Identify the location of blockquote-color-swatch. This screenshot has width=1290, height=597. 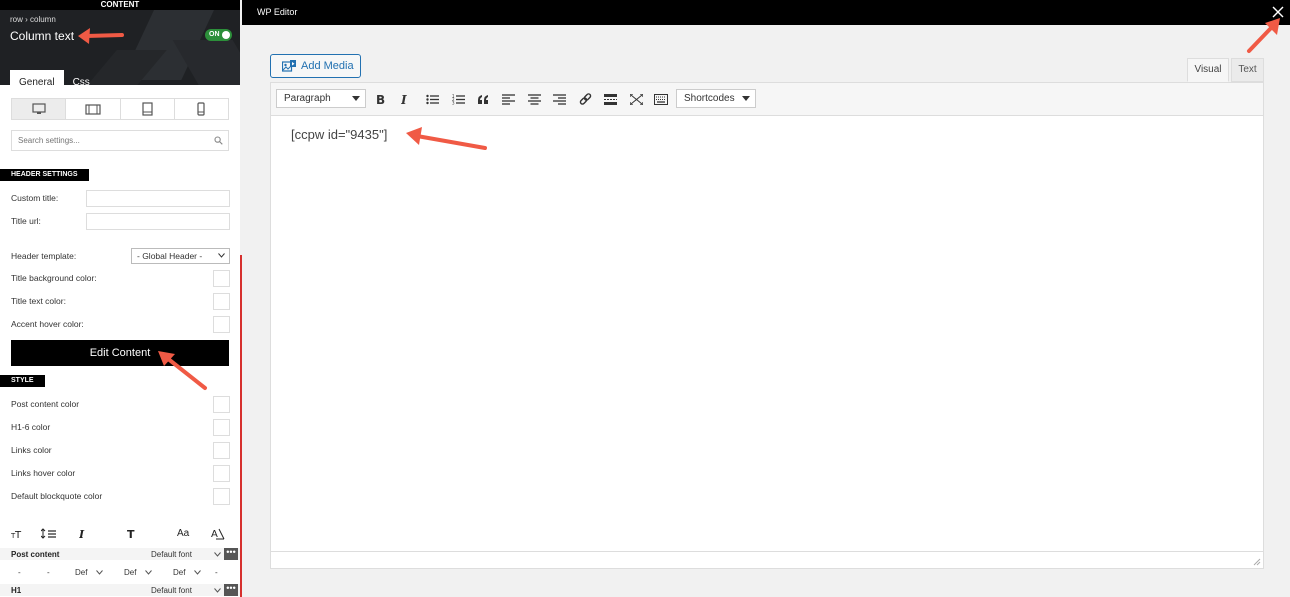
(221, 496).